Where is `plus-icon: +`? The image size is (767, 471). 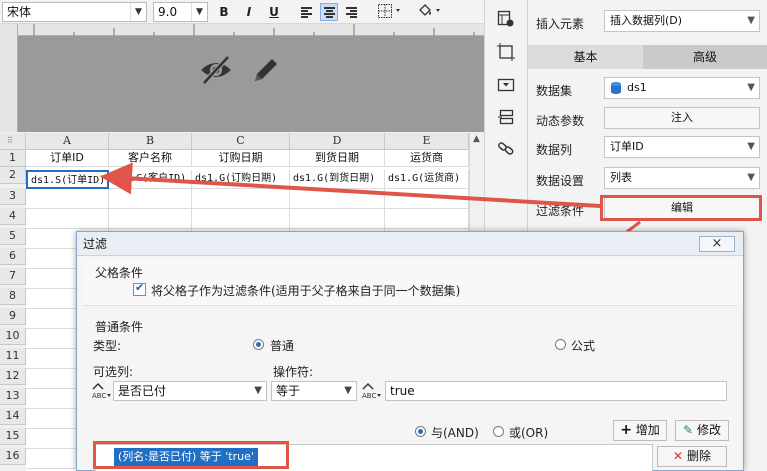
plus-icon: + is located at coordinates (626, 430).